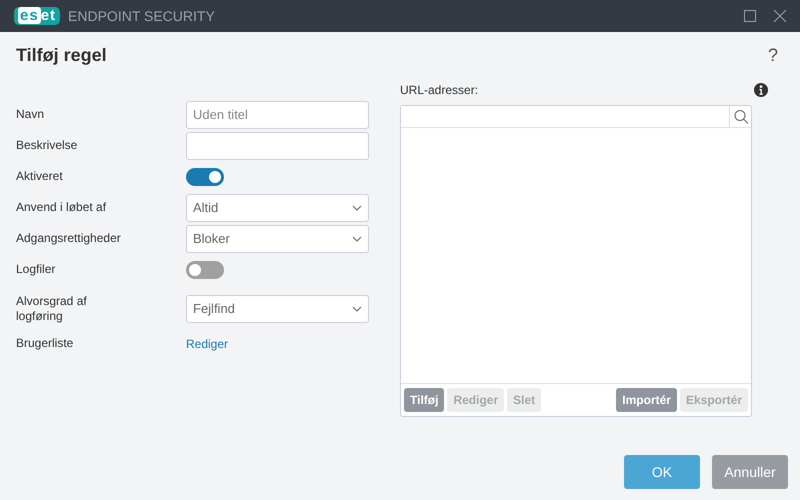 This screenshot has height=500, width=800. What do you see at coordinates (750, 472) in the screenshot?
I see `cancel-button: Annuller` at bounding box center [750, 472].